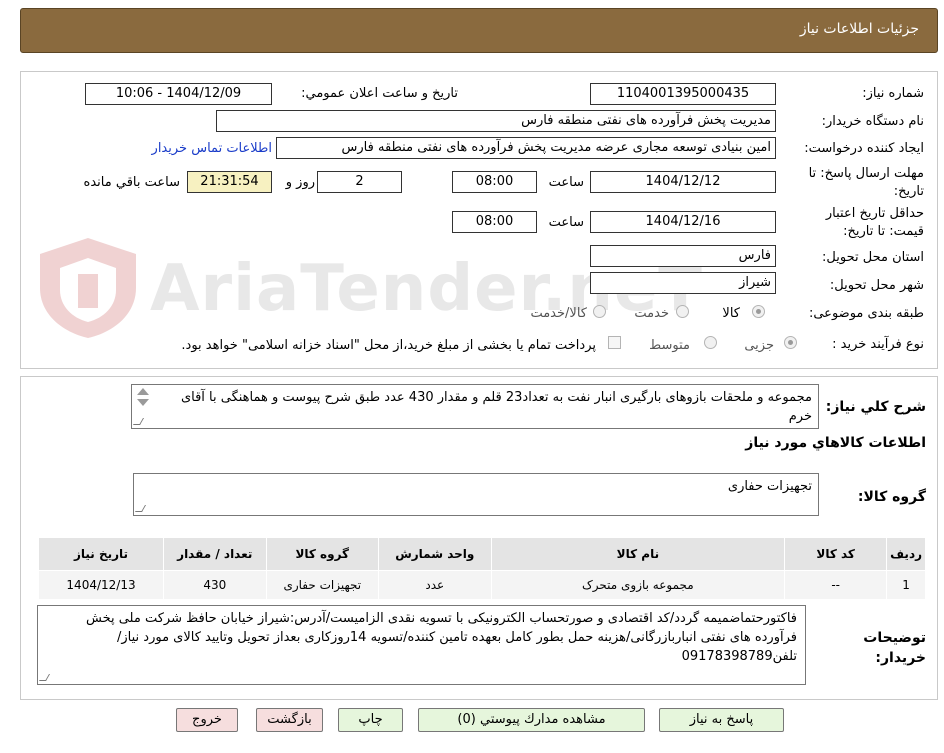 This screenshot has height=753, width=944. I want to click on purchase-type-medium-radio, so click(710, 342).